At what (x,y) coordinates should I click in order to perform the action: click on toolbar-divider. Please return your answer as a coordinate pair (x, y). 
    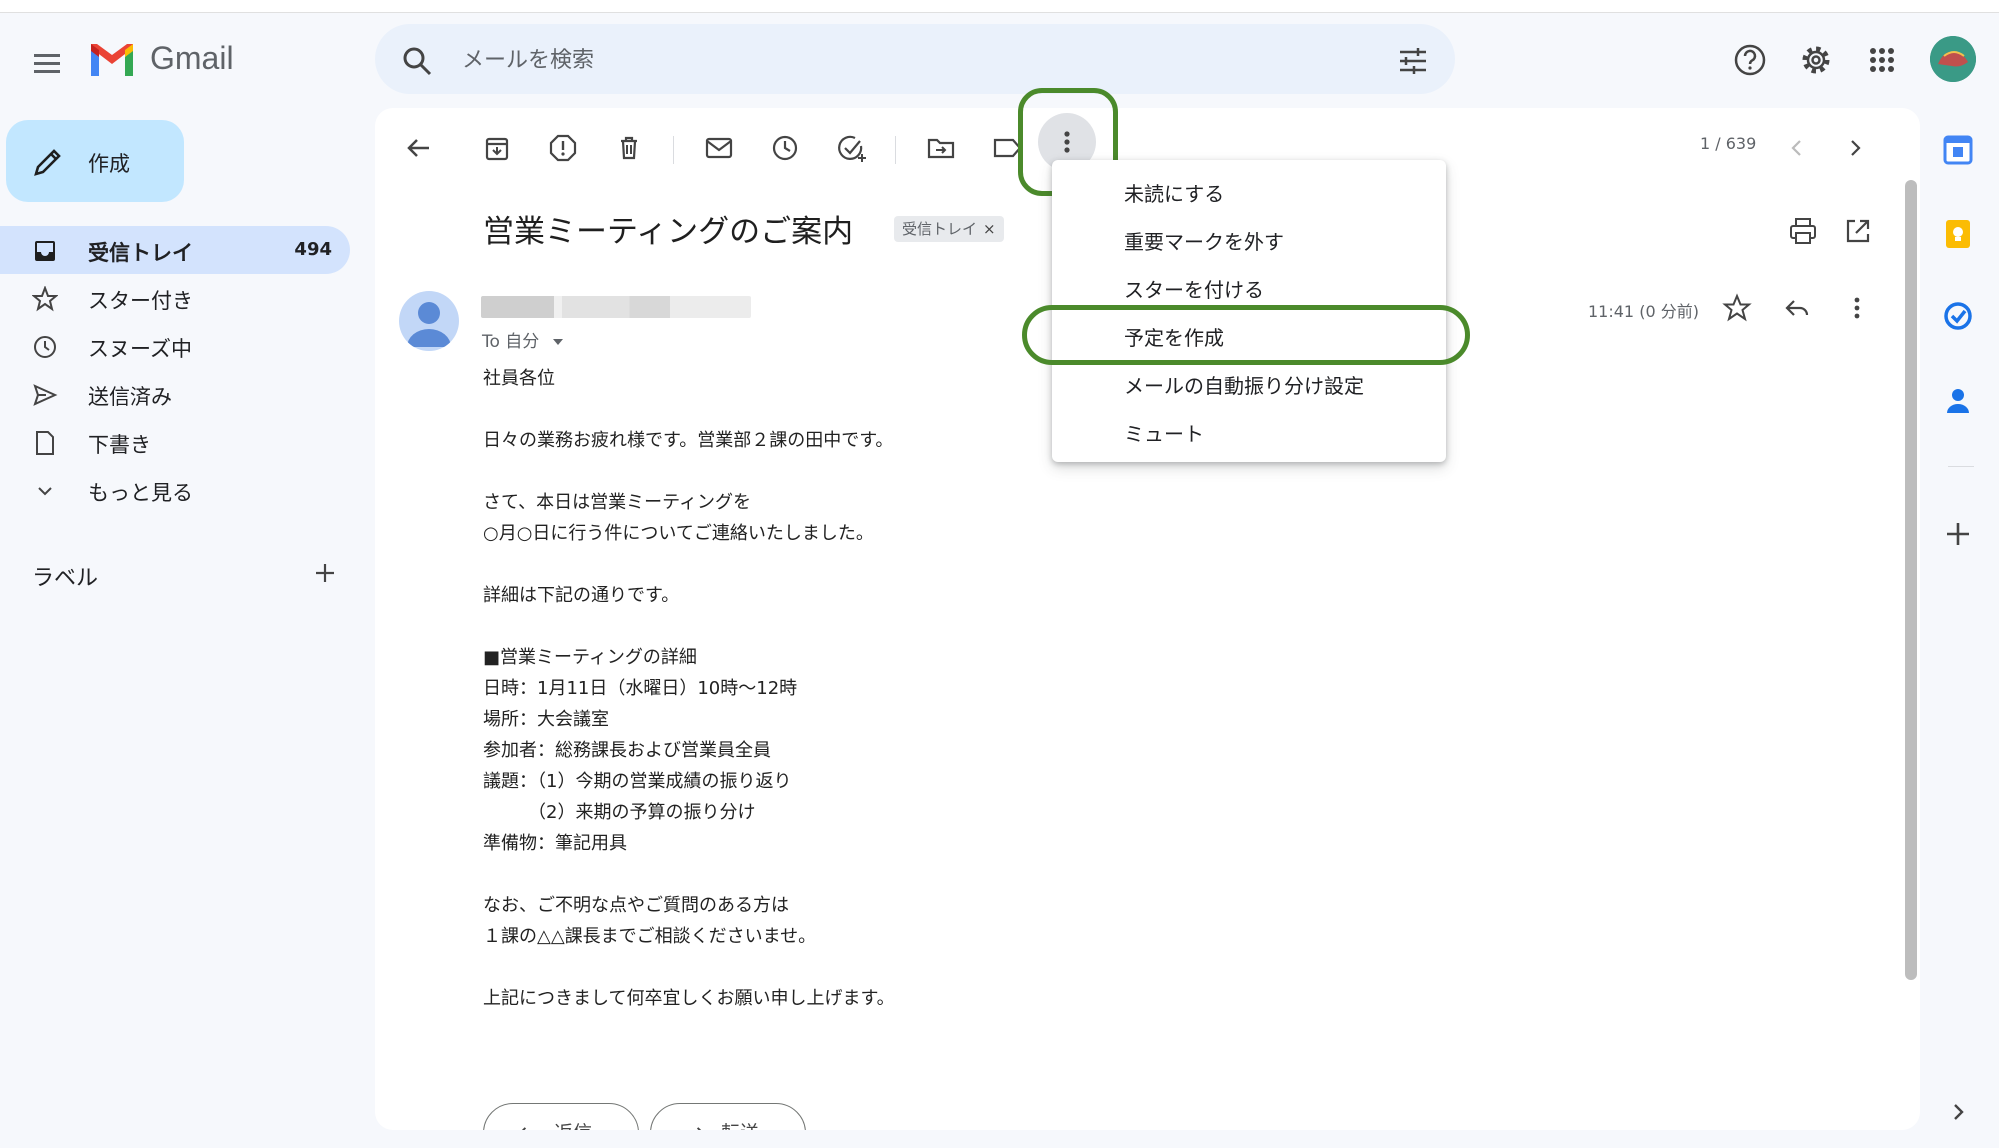
    Looking at the image, I should click on (895, 150).